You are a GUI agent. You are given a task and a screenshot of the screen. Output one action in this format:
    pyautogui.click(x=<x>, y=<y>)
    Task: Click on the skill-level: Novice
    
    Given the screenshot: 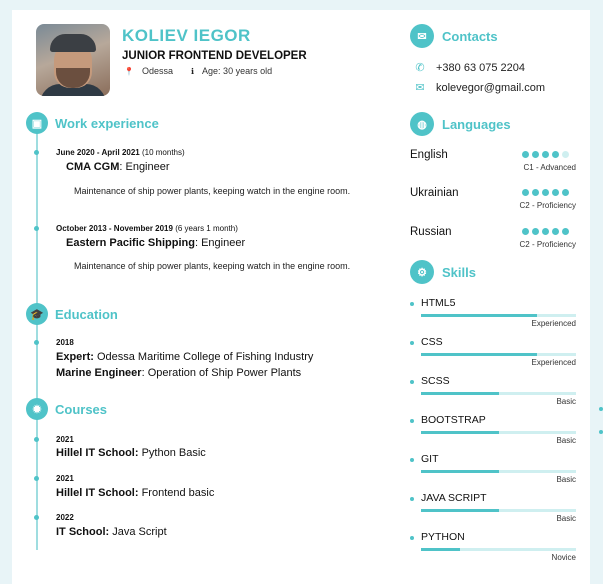 What is the action you would take?
    pyautogui.click(x=563, y=557)
    